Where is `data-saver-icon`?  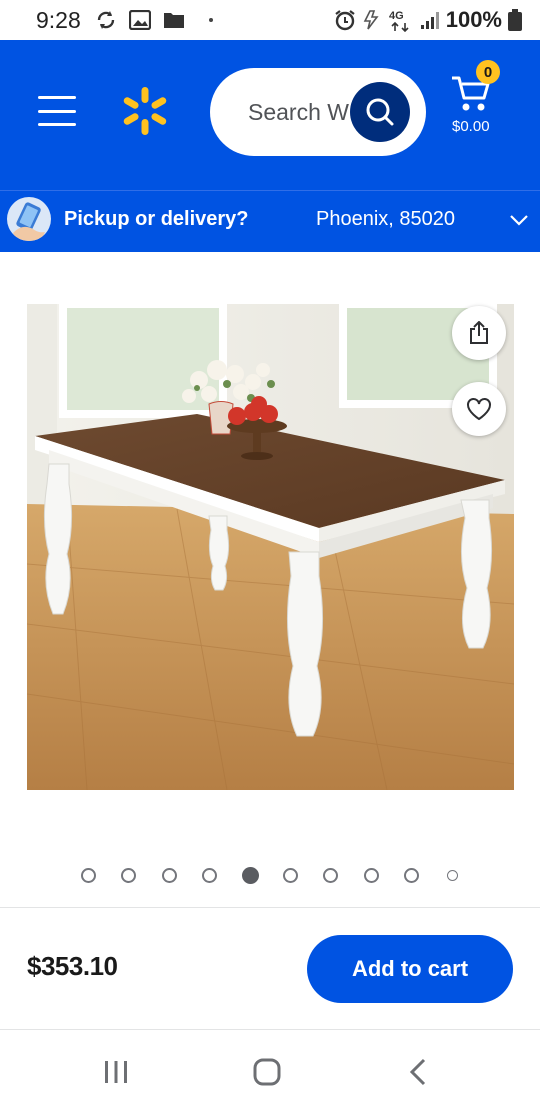 data-saver-icon is located at coordinates (371, 20).